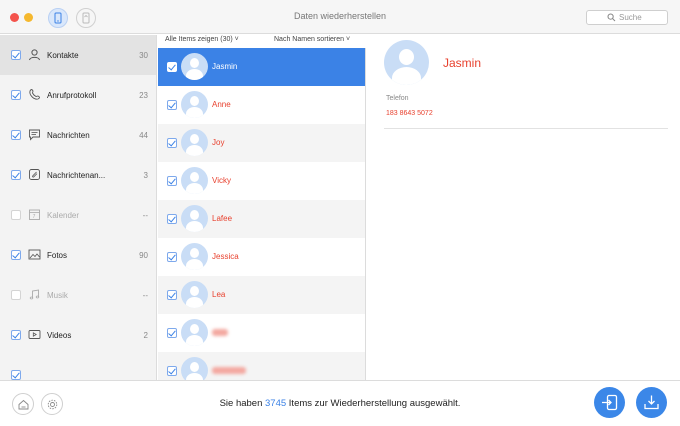 The image size is (680, 426). I want to click on message-icon, so click(34, 135).